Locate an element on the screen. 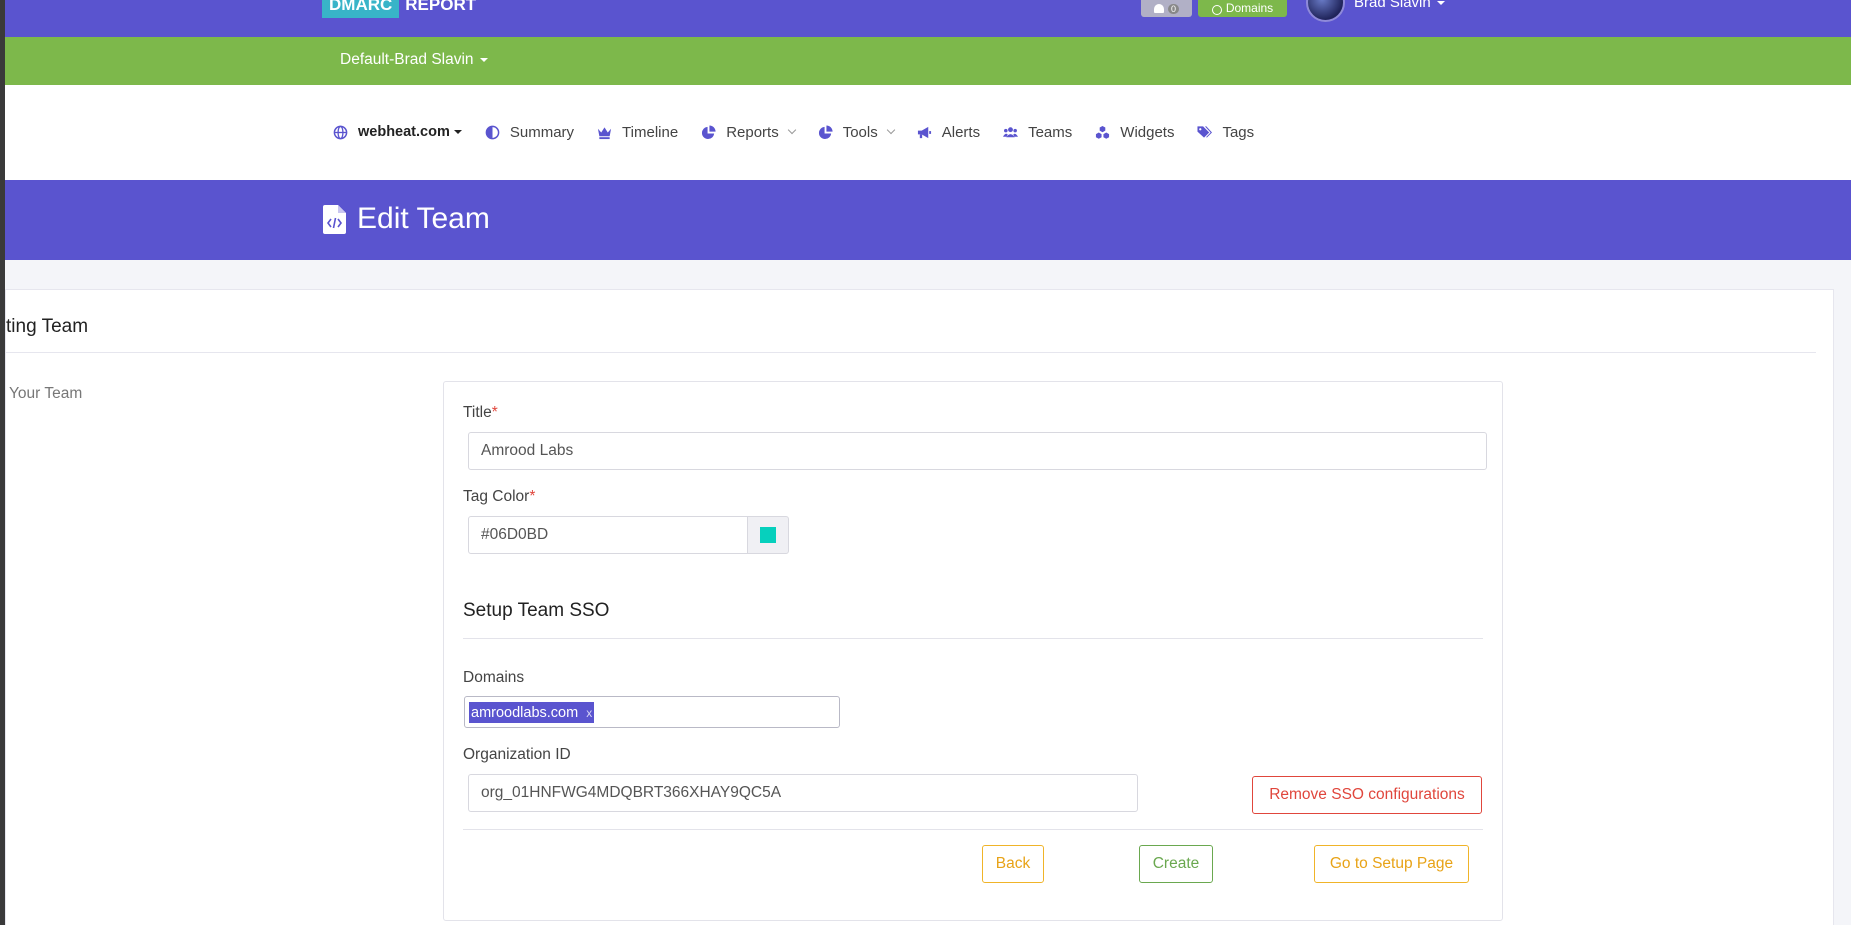 The height and width of the screenshot is (925, 1851). sso-section-title: Setup Team SSO is located at coordinates (536, 610).